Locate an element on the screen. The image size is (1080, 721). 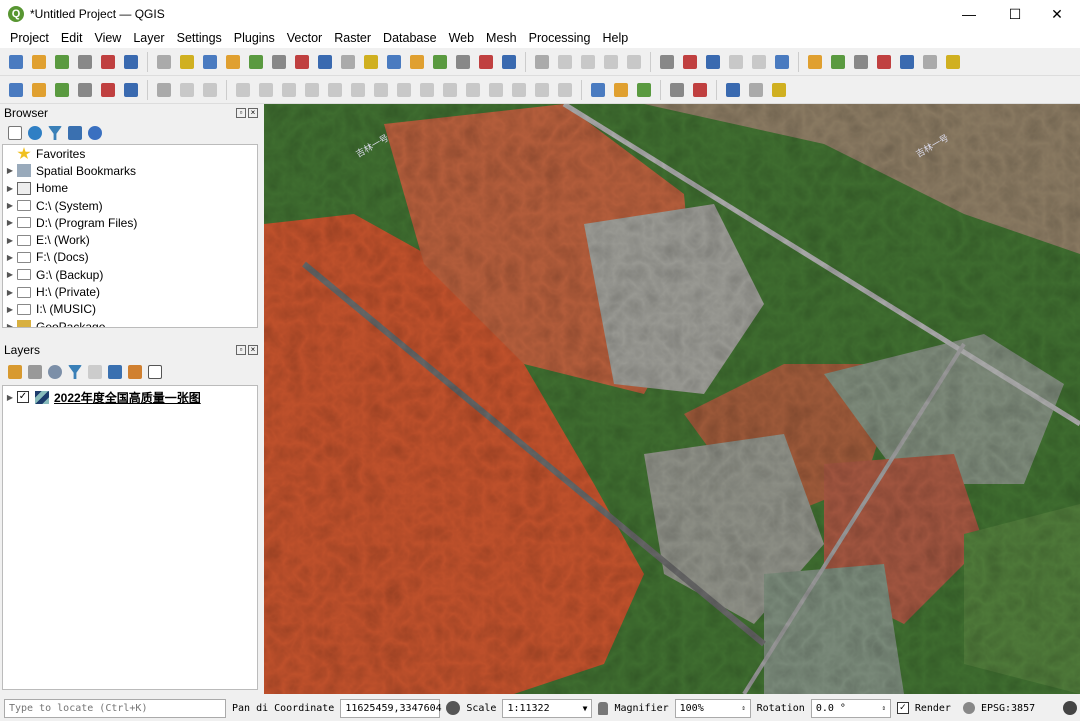
remove-layer-icon is located at coordinates (155, 372).